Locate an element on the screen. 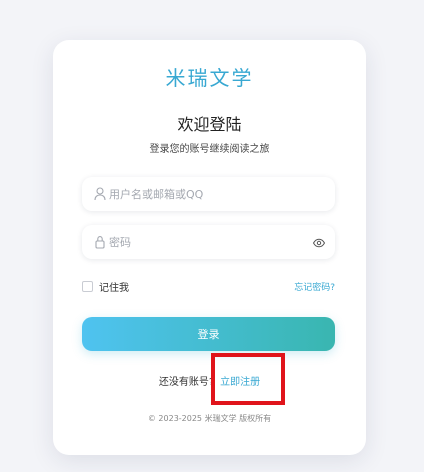 This screenshot has width=424, height=472. remember-checkbox is located at coordinates (87, 286).